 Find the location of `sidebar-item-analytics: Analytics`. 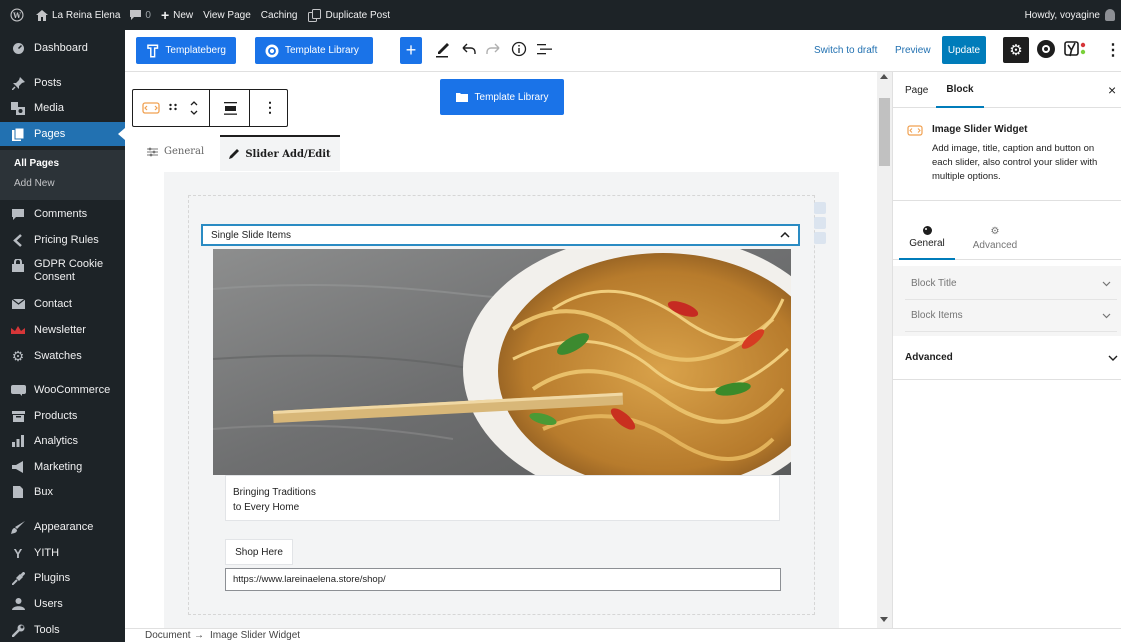

sidebar-item-analytics: Analytics is located at coordinates (62, 441).